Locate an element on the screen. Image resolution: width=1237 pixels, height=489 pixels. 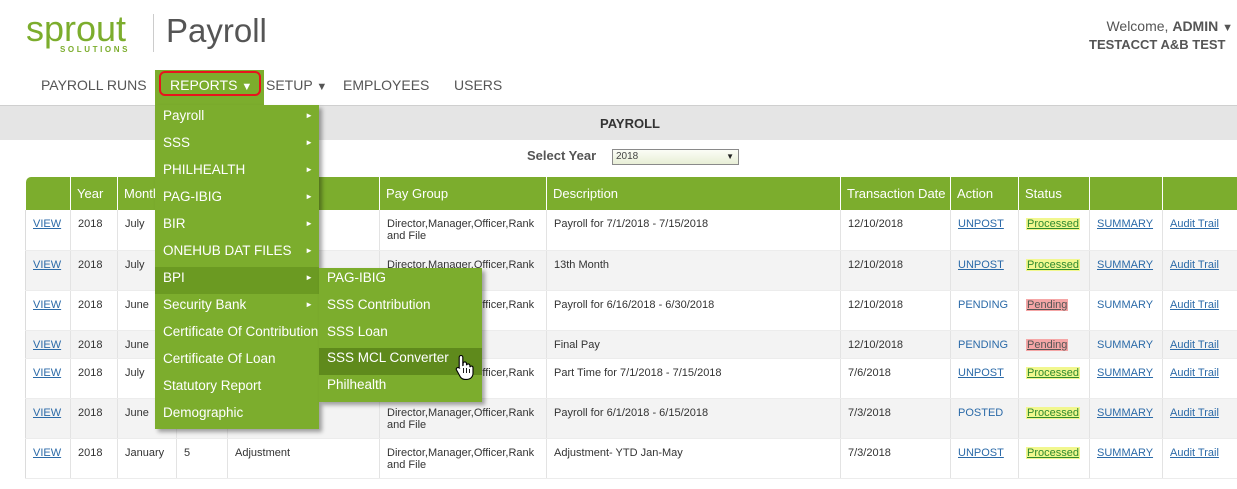
app-title: Payroll is located at coordinates (216, 30).